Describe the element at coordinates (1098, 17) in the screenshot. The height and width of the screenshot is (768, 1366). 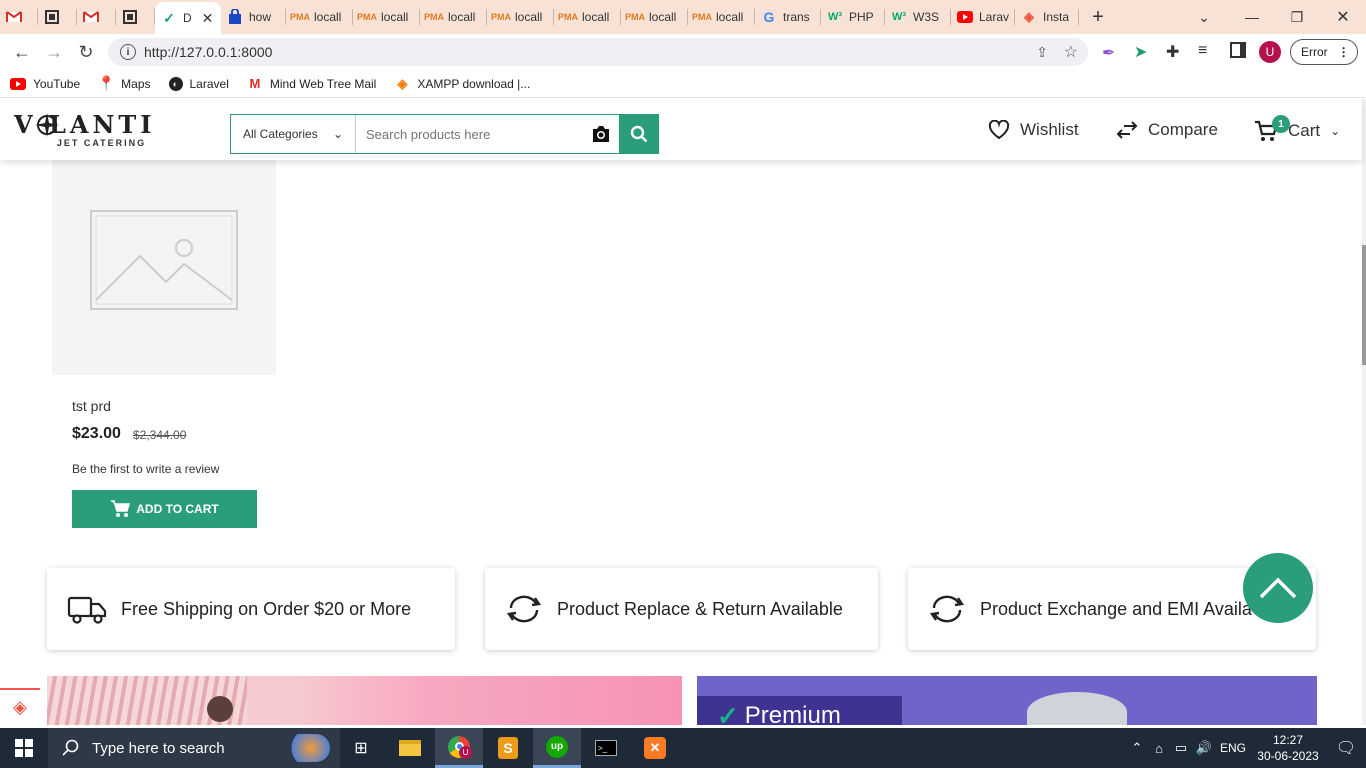
I see `new-tab-button: +` at that location.